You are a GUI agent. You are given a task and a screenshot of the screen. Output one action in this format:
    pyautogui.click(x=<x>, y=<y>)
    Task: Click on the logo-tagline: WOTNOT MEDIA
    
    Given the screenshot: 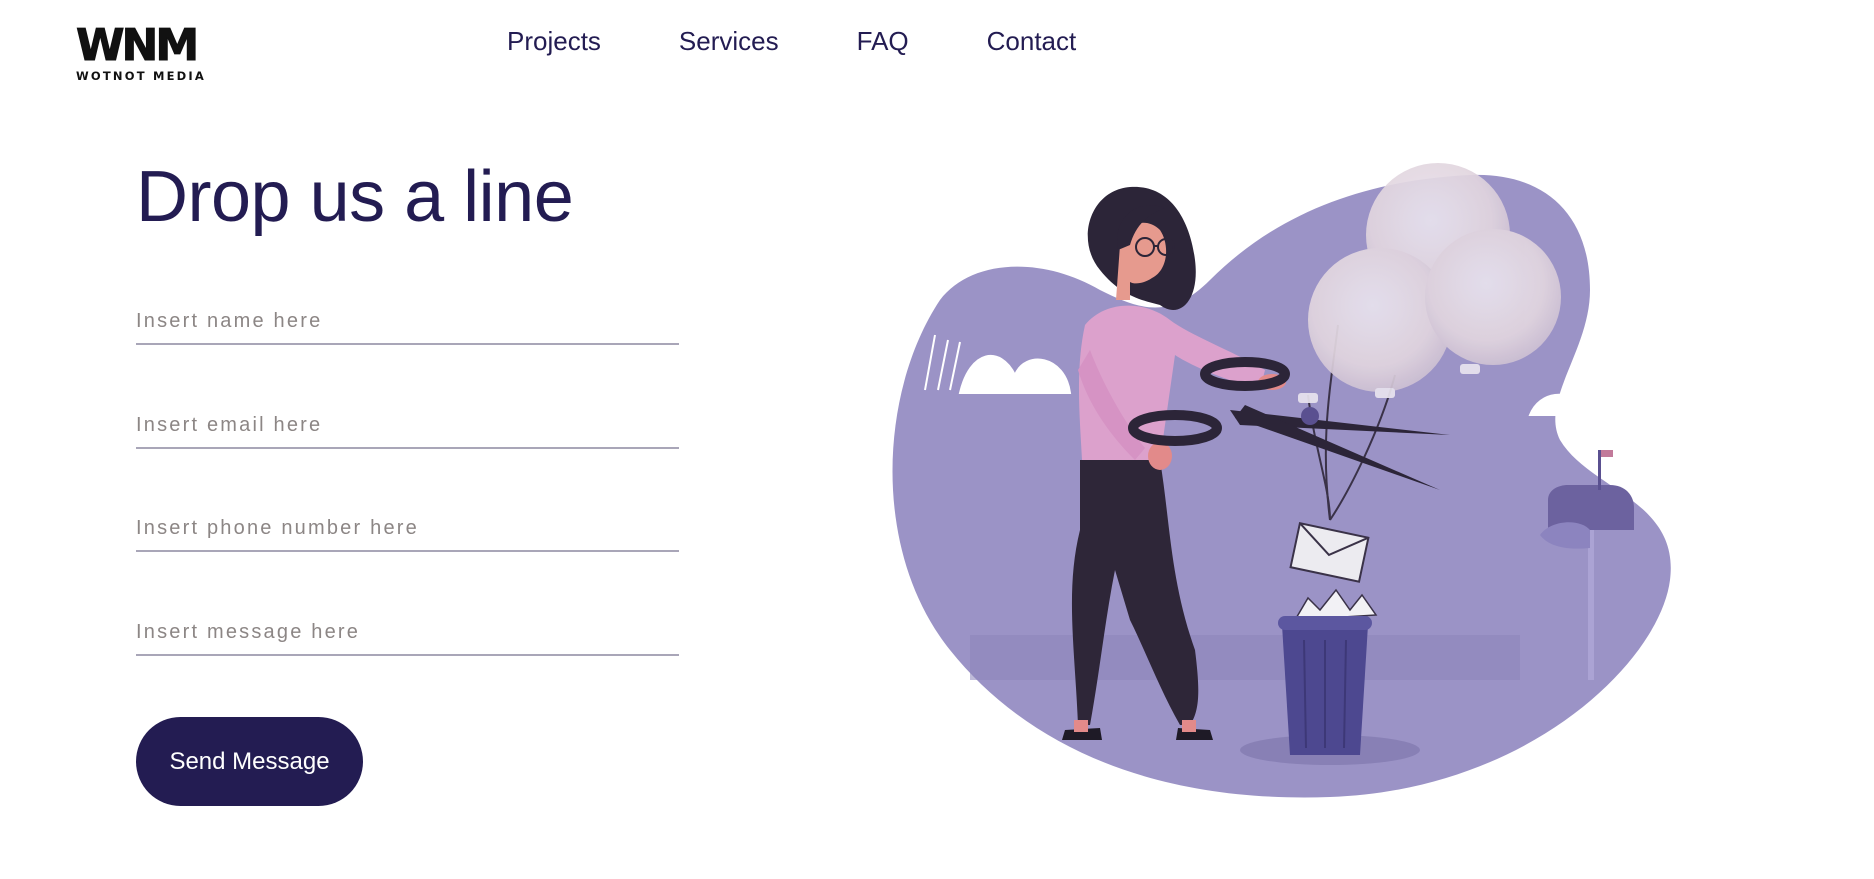 What is the action you would take?
    pyautogui.click(x=141, y=76)
    